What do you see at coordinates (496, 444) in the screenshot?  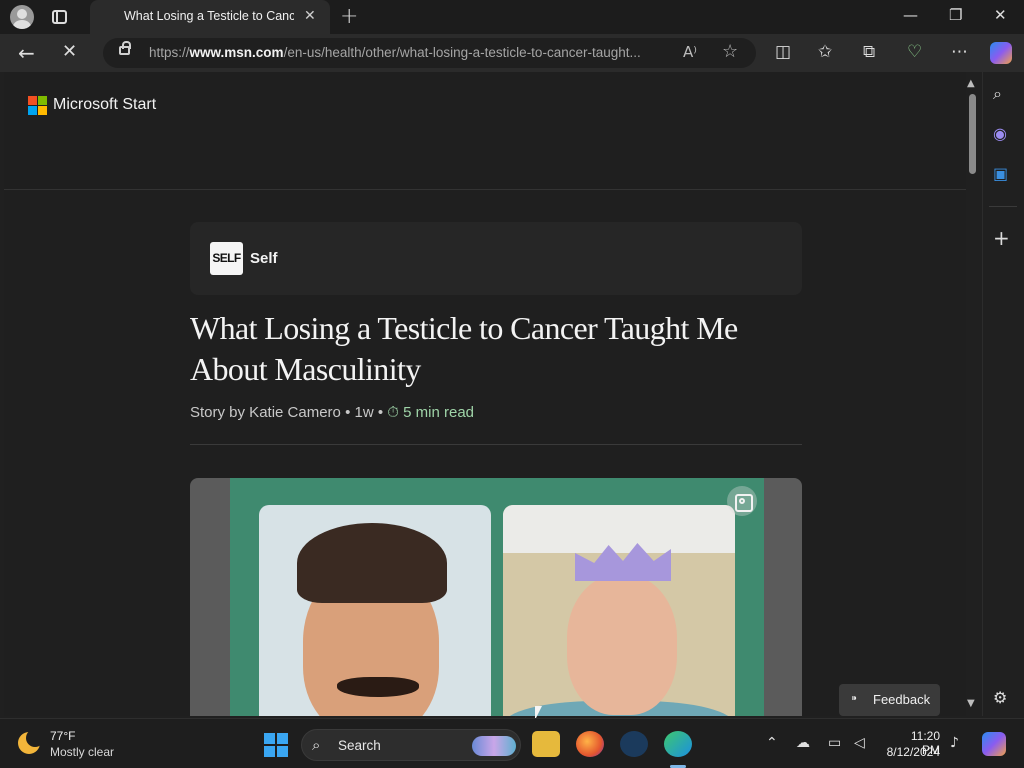 I see `byline-divider` at bounding box center [496, 444].